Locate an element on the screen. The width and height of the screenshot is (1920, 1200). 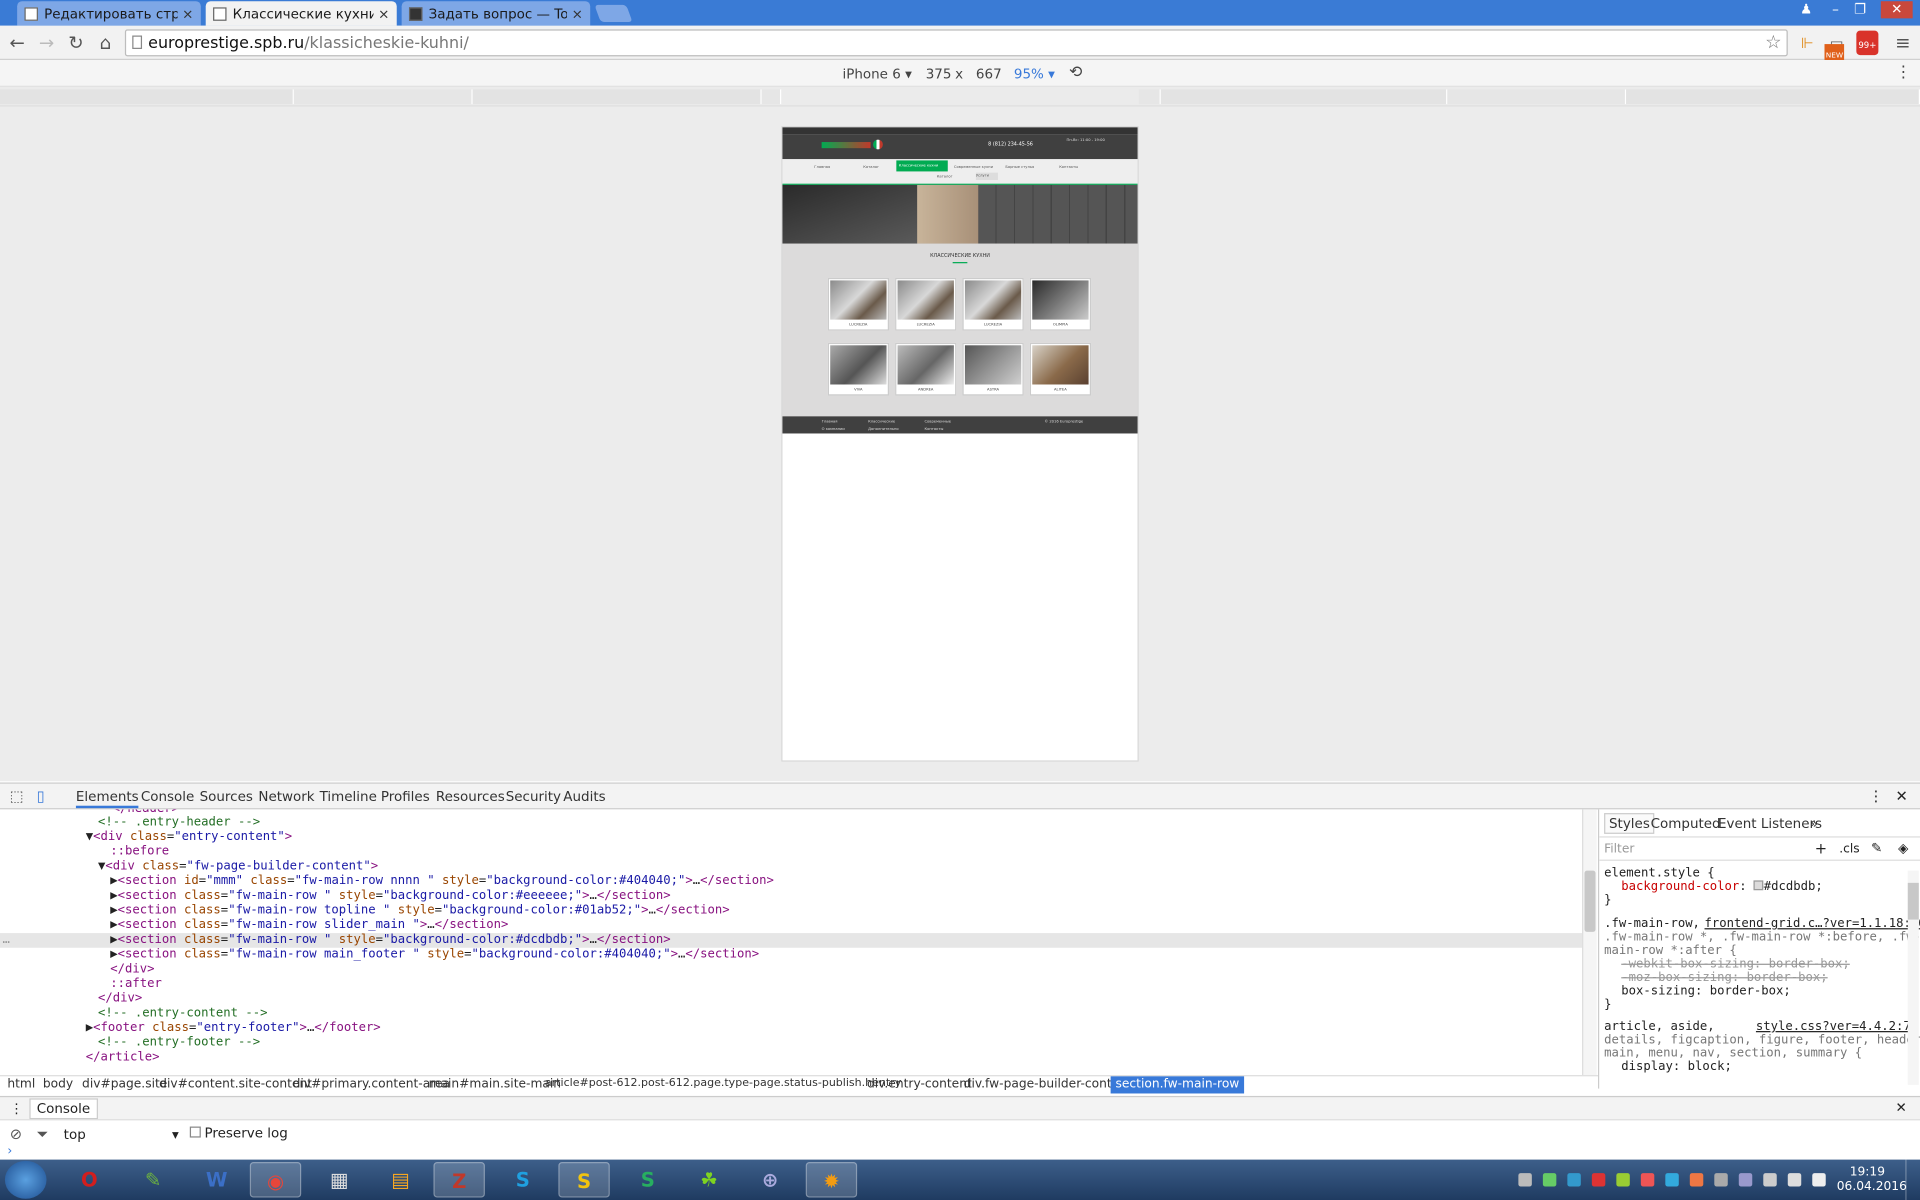
game-icon: ☘ is located at coordinates (708, 1180).